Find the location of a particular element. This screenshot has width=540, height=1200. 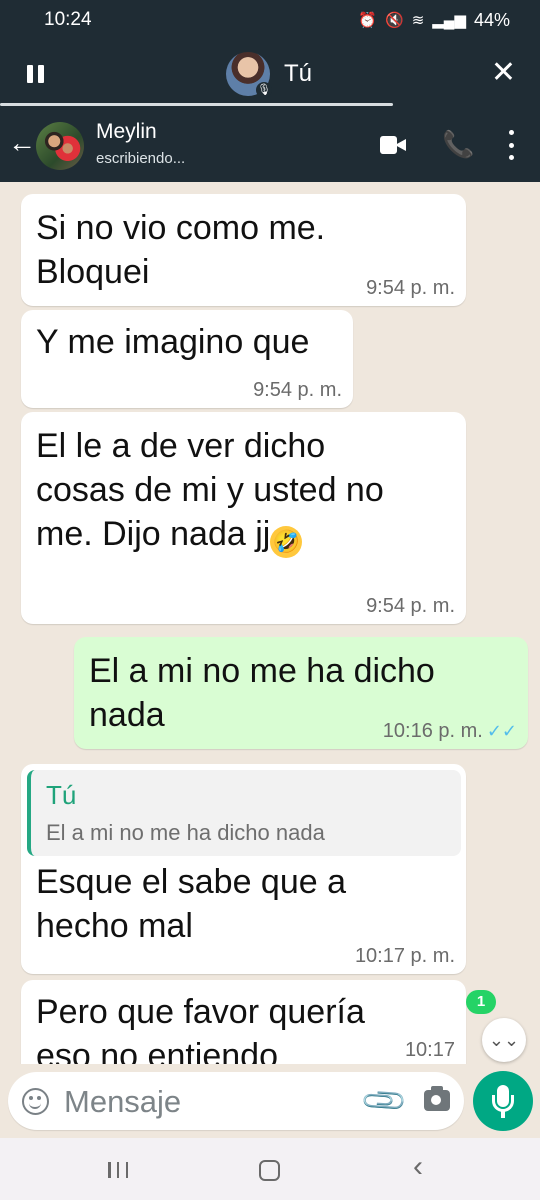

chevron-down-icon: ⌄⌄ is located at coordinates (504, 1040).